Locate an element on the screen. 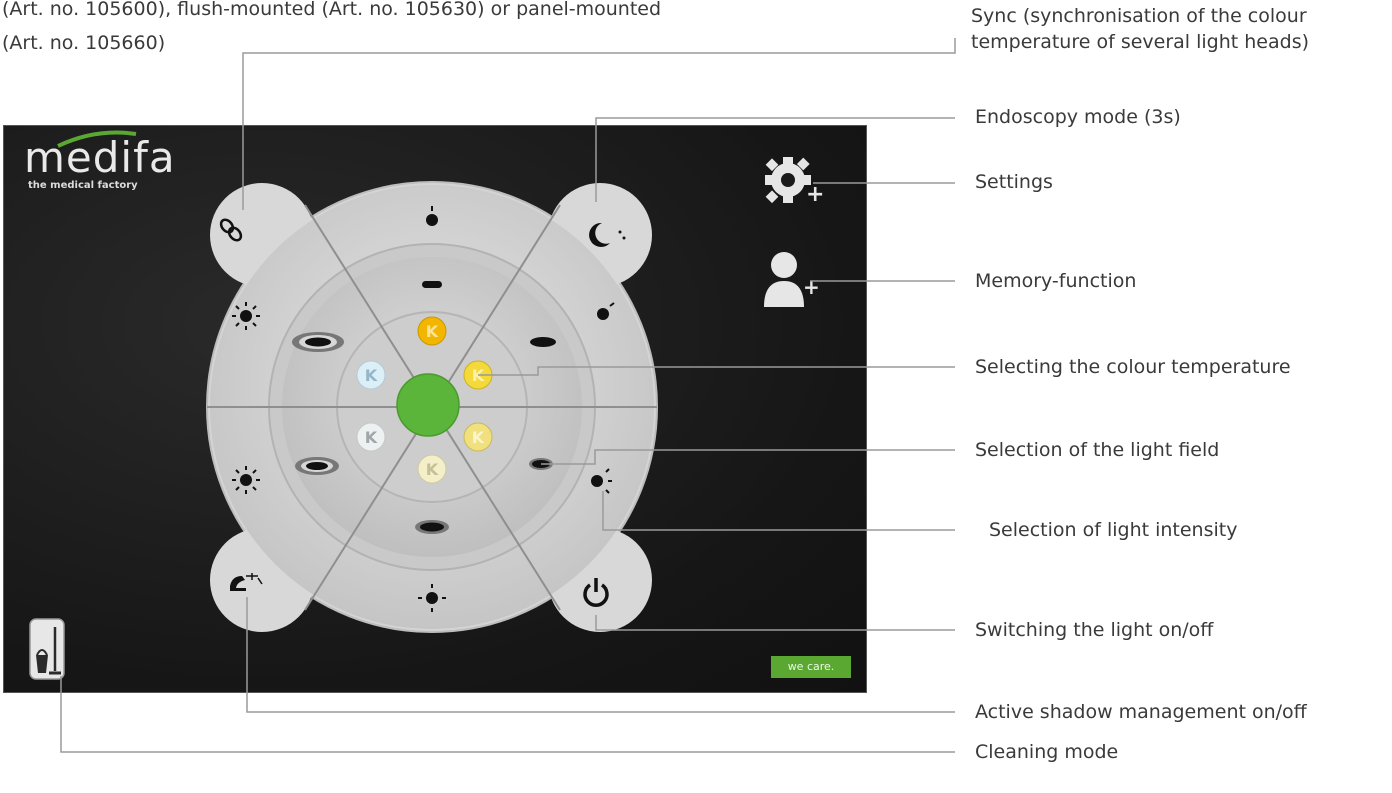 This screenshot has width=1392, height=793. callout-colour-temperature: Selecting the colour temperature is located at coordinates (1133, 367).